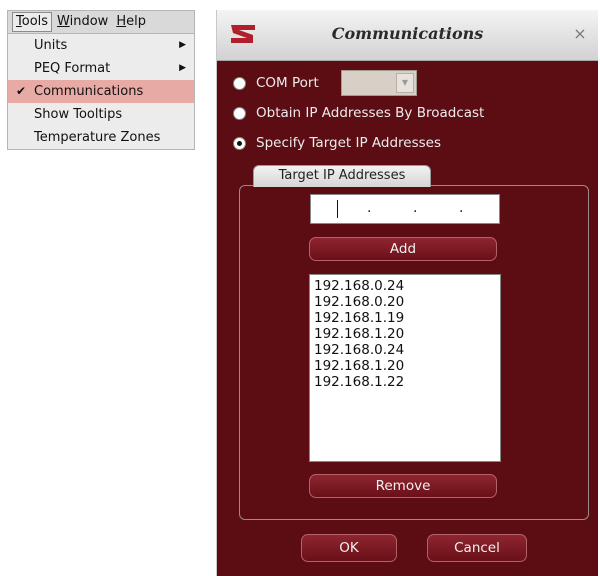 Image resolution: width=600 pixels, height=576 pixels. What do you see at coordinates (121, 21) in the screenshot?
I see `menu-help-accel: H` at bounding box center [121, 21].